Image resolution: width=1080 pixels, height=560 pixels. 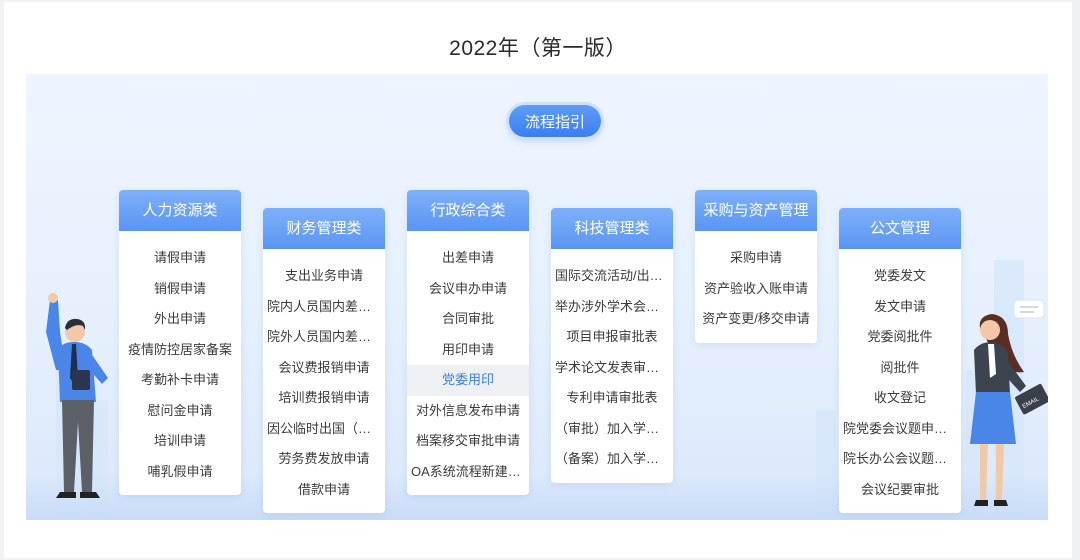 I want to click on page-title: 2022年（第一版）, so click(x=538, y=48).